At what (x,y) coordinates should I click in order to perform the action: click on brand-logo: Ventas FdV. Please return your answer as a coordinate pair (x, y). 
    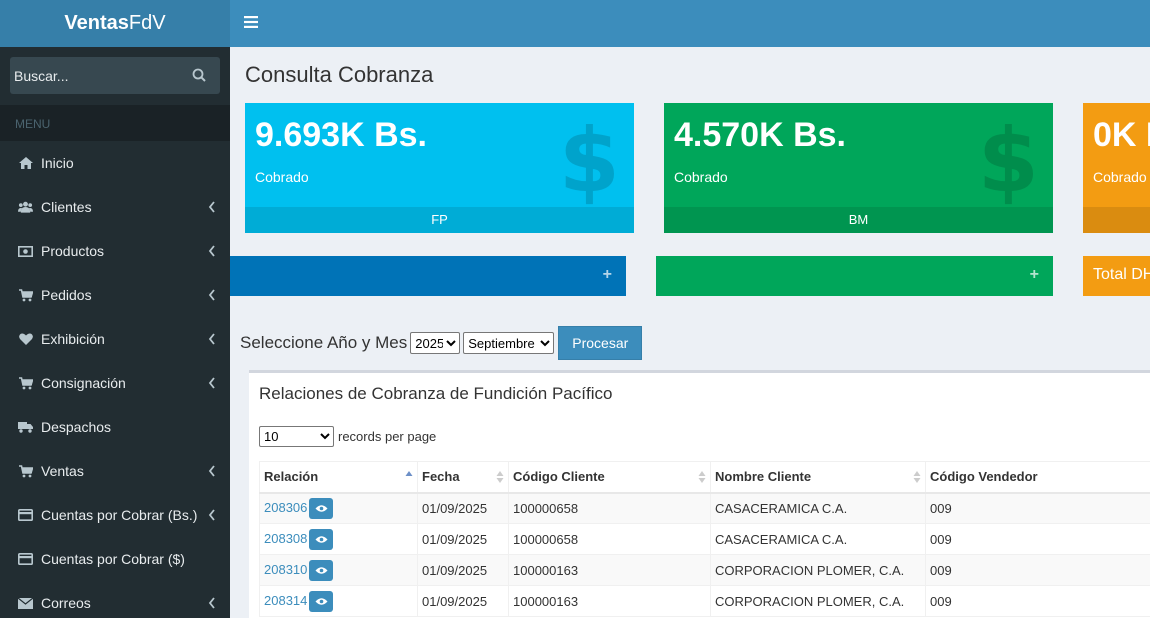
    Looking at the image, I should click on (115, 23).